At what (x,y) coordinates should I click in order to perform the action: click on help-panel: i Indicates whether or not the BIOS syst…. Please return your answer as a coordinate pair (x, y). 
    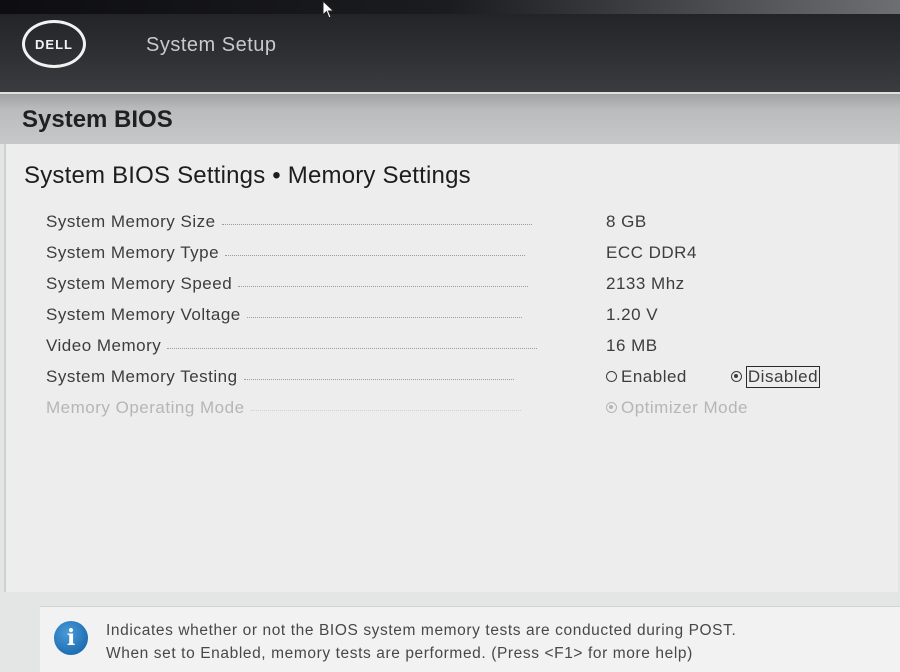
    Looking at the image, I should click on (470, 639).